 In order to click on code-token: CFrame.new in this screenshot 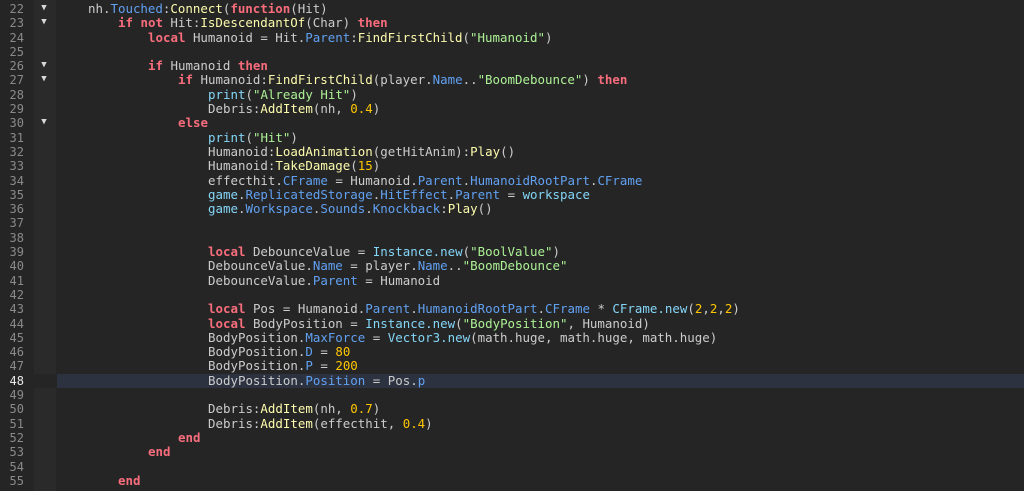, I will do `click(650, 309)`.